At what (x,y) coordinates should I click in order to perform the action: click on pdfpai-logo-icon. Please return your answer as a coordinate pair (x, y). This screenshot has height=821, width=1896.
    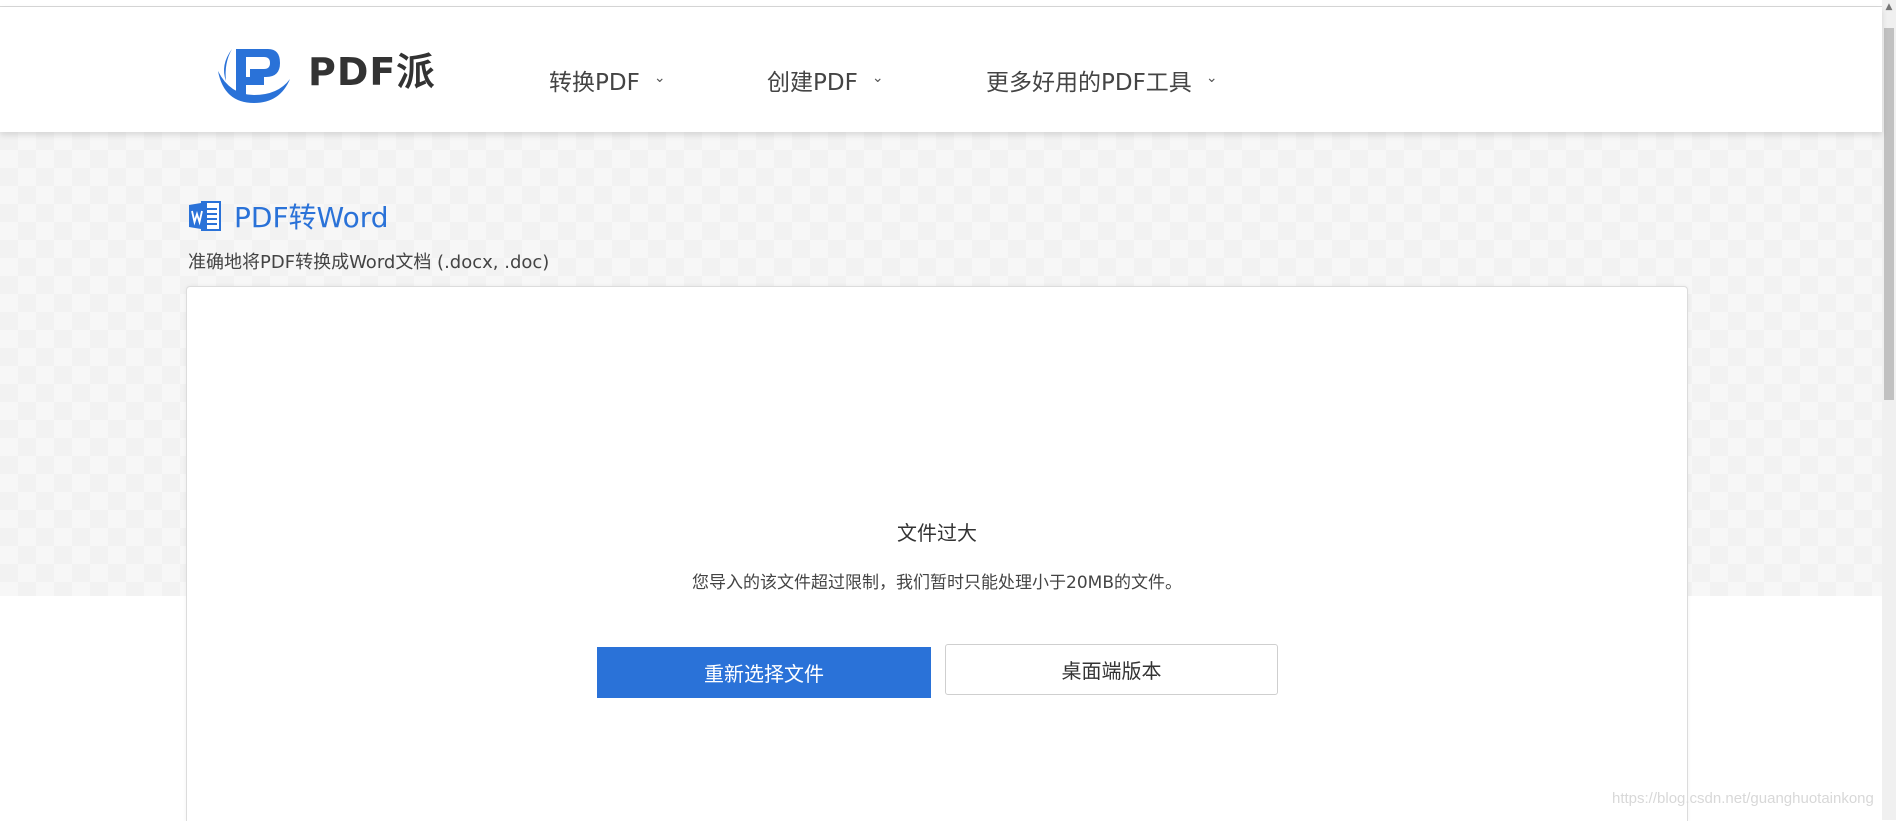
    Looking at the image, I should click on (254, 76).